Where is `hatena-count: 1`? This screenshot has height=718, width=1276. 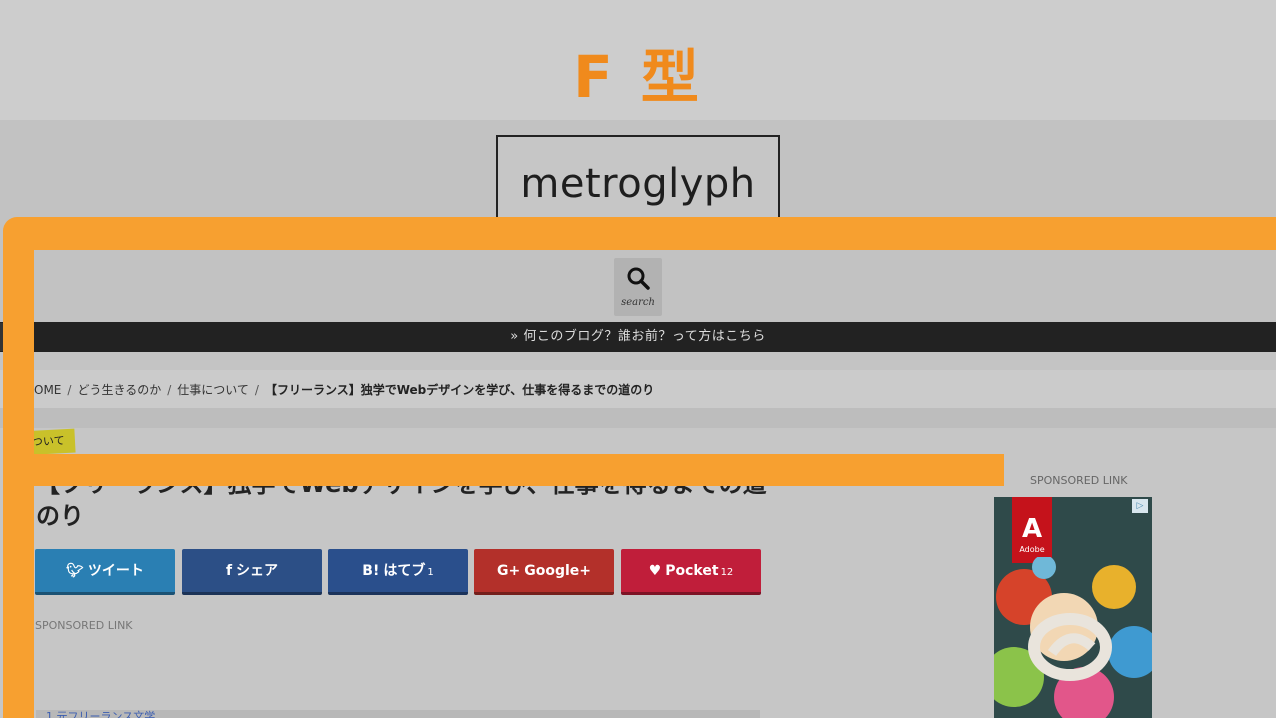 hatena-count: 1 is located at coordinates (430, 572).